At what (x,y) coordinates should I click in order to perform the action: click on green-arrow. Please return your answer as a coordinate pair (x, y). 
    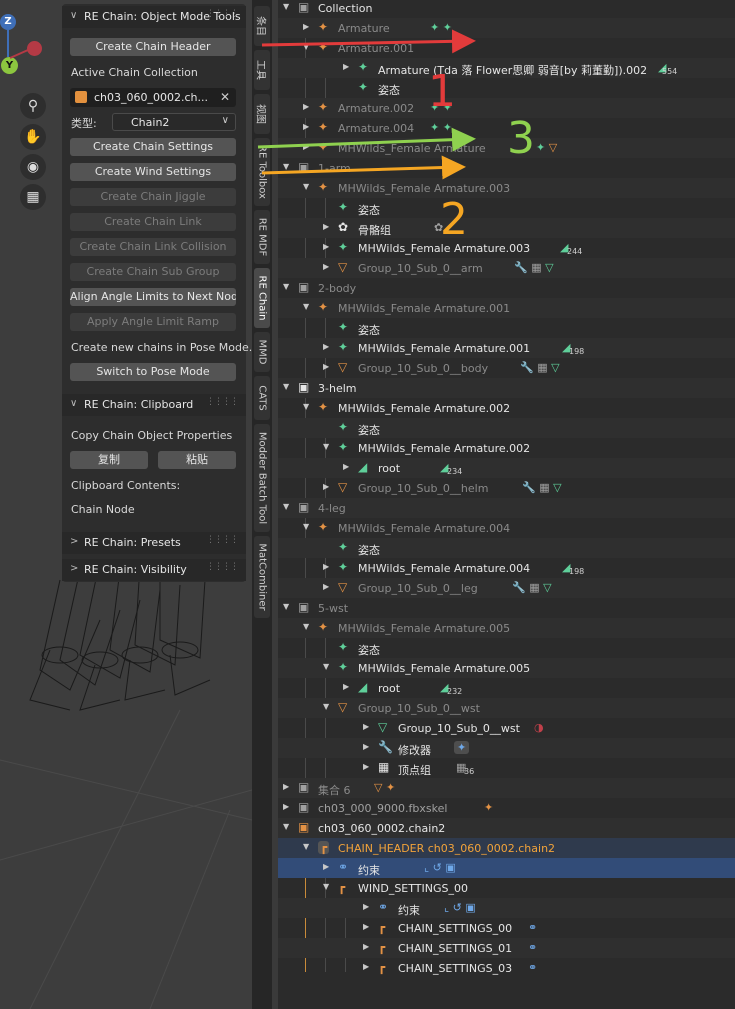
    Looking at the image, I should click on (366, 139).